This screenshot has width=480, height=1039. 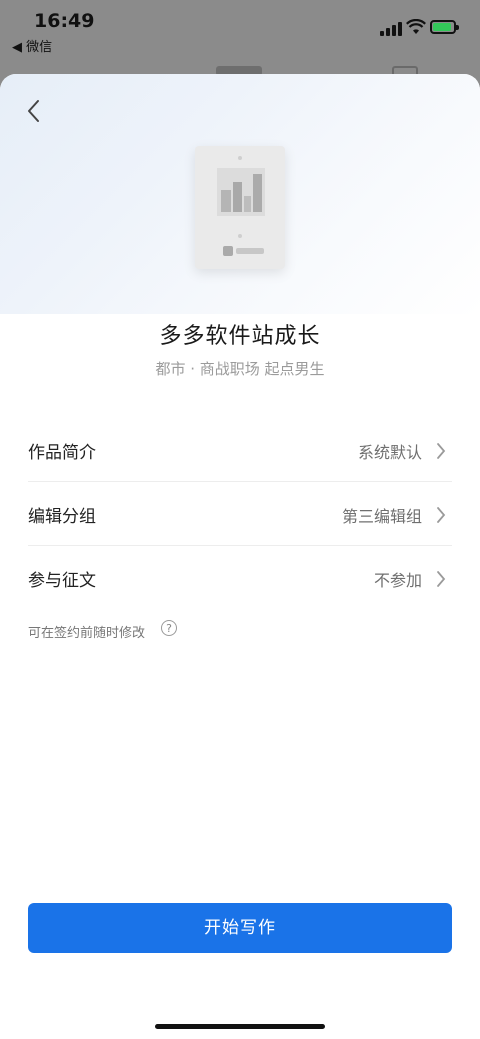 What do you see at coordinates (416, 26) in the screenshot?
I see `wifi-icon` at bounding box center [416, 26].